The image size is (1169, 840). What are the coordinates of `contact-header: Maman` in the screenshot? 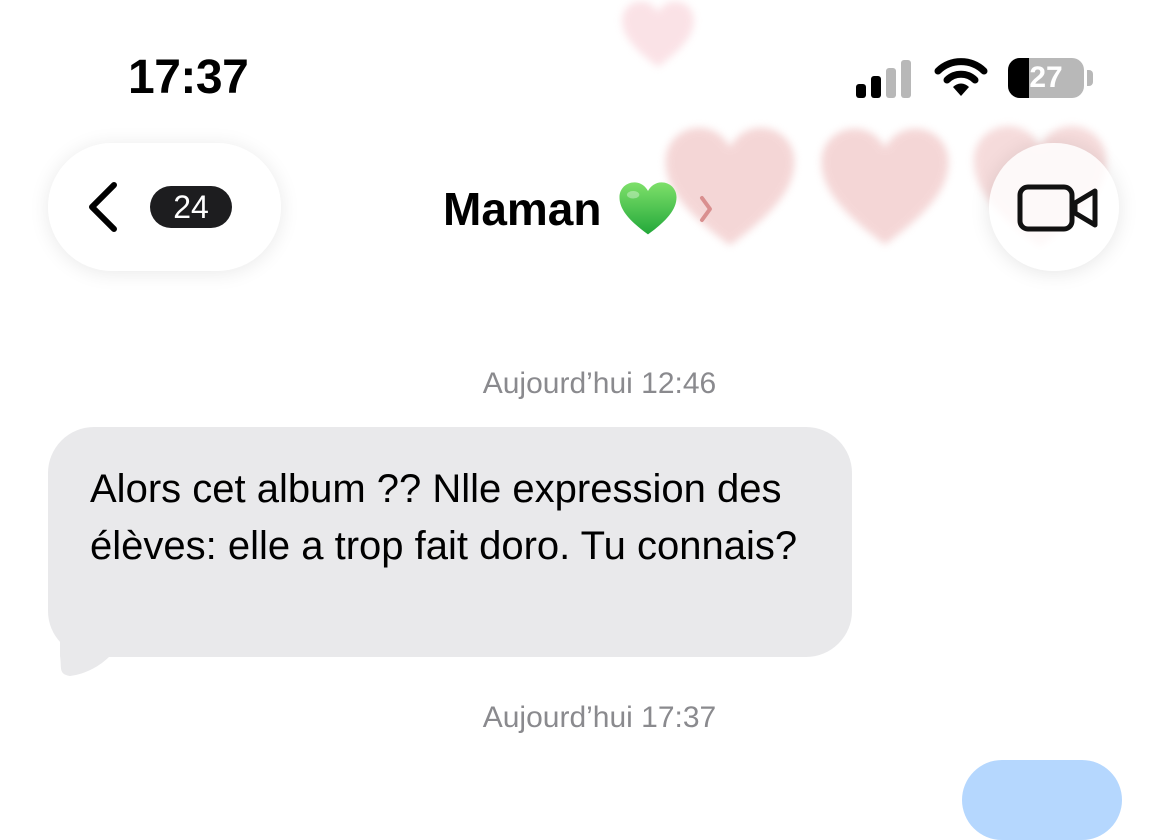 It's located at (579, 209).